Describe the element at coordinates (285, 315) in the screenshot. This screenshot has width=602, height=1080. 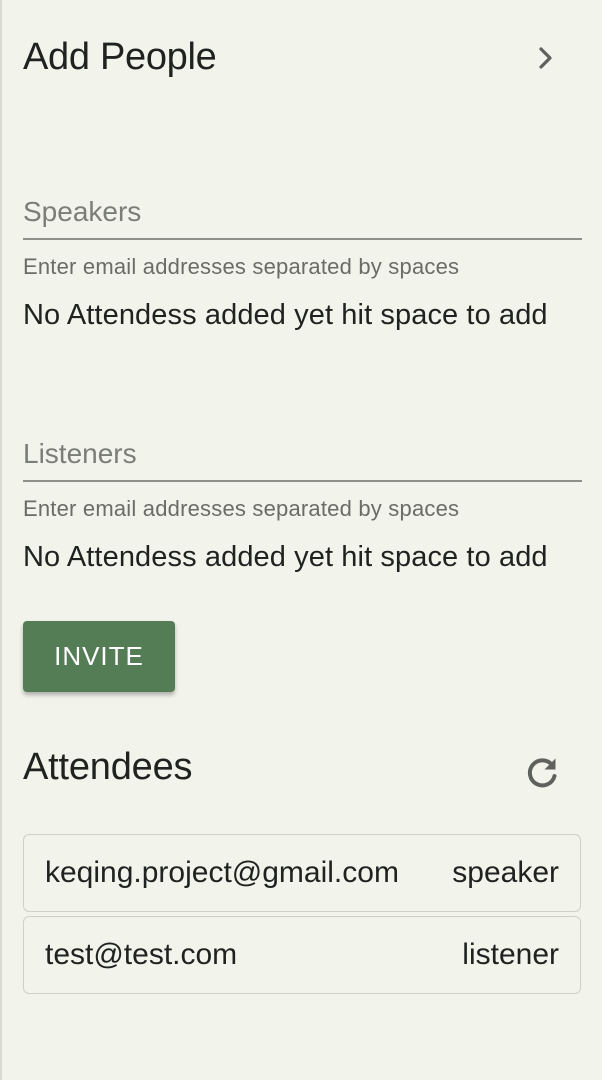
I see `speakers-empty-note: No Attendess added yet hit space to add` at that location.